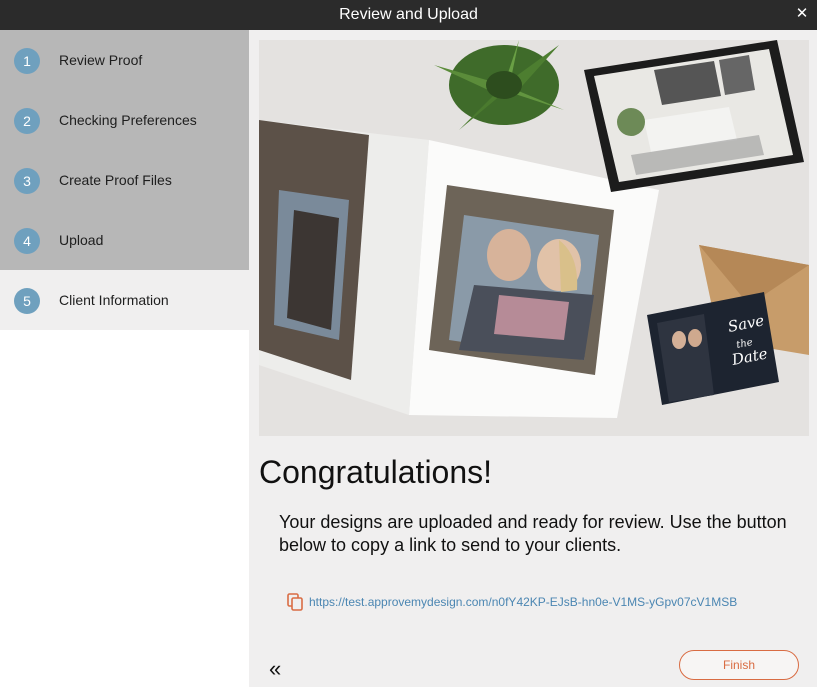 The image size is (817, 687). What do you see at coordinates (27, 121) in the screenshot?
I see `step-number-badge: 2` at bounding box center [27, 121].